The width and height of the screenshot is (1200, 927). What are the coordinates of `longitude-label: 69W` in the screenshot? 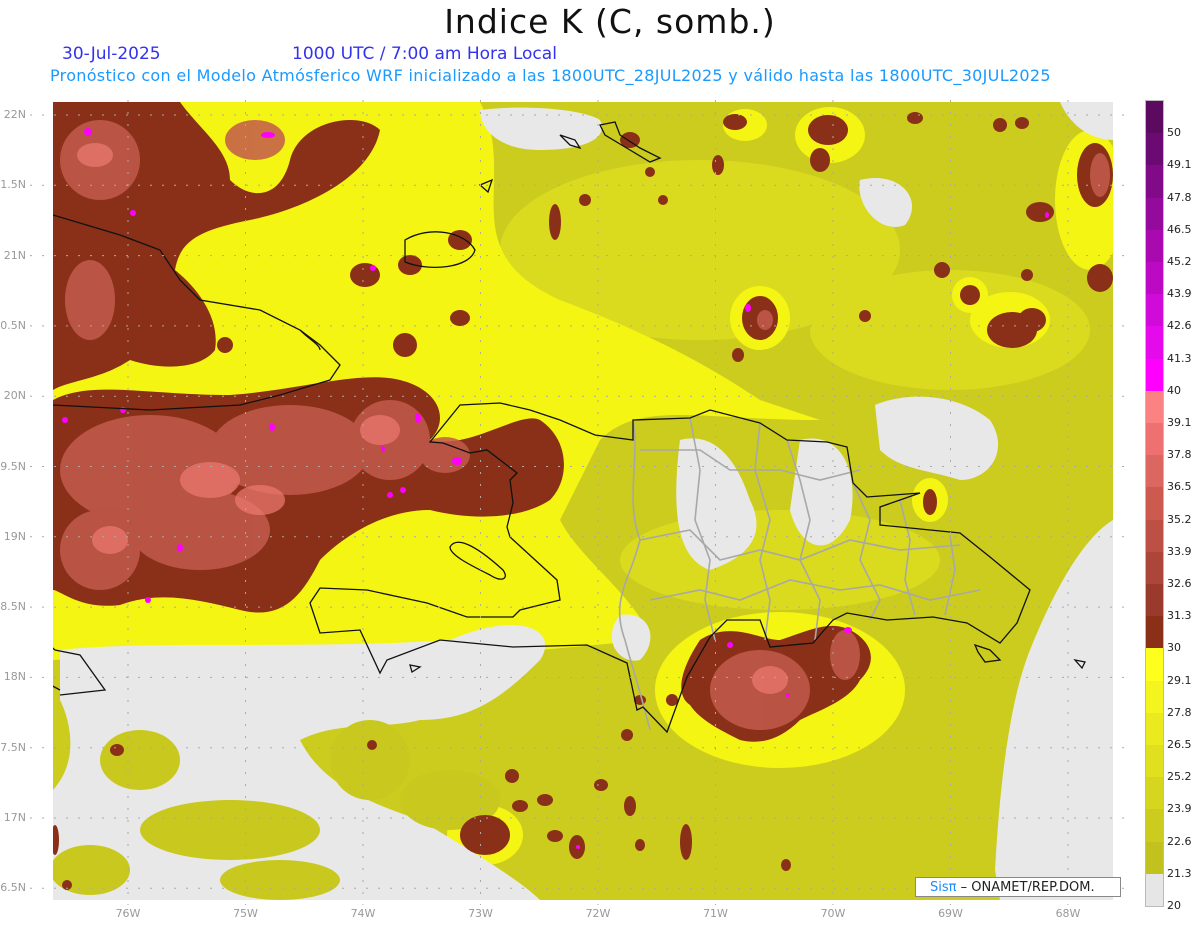 It's located at (950, 913).